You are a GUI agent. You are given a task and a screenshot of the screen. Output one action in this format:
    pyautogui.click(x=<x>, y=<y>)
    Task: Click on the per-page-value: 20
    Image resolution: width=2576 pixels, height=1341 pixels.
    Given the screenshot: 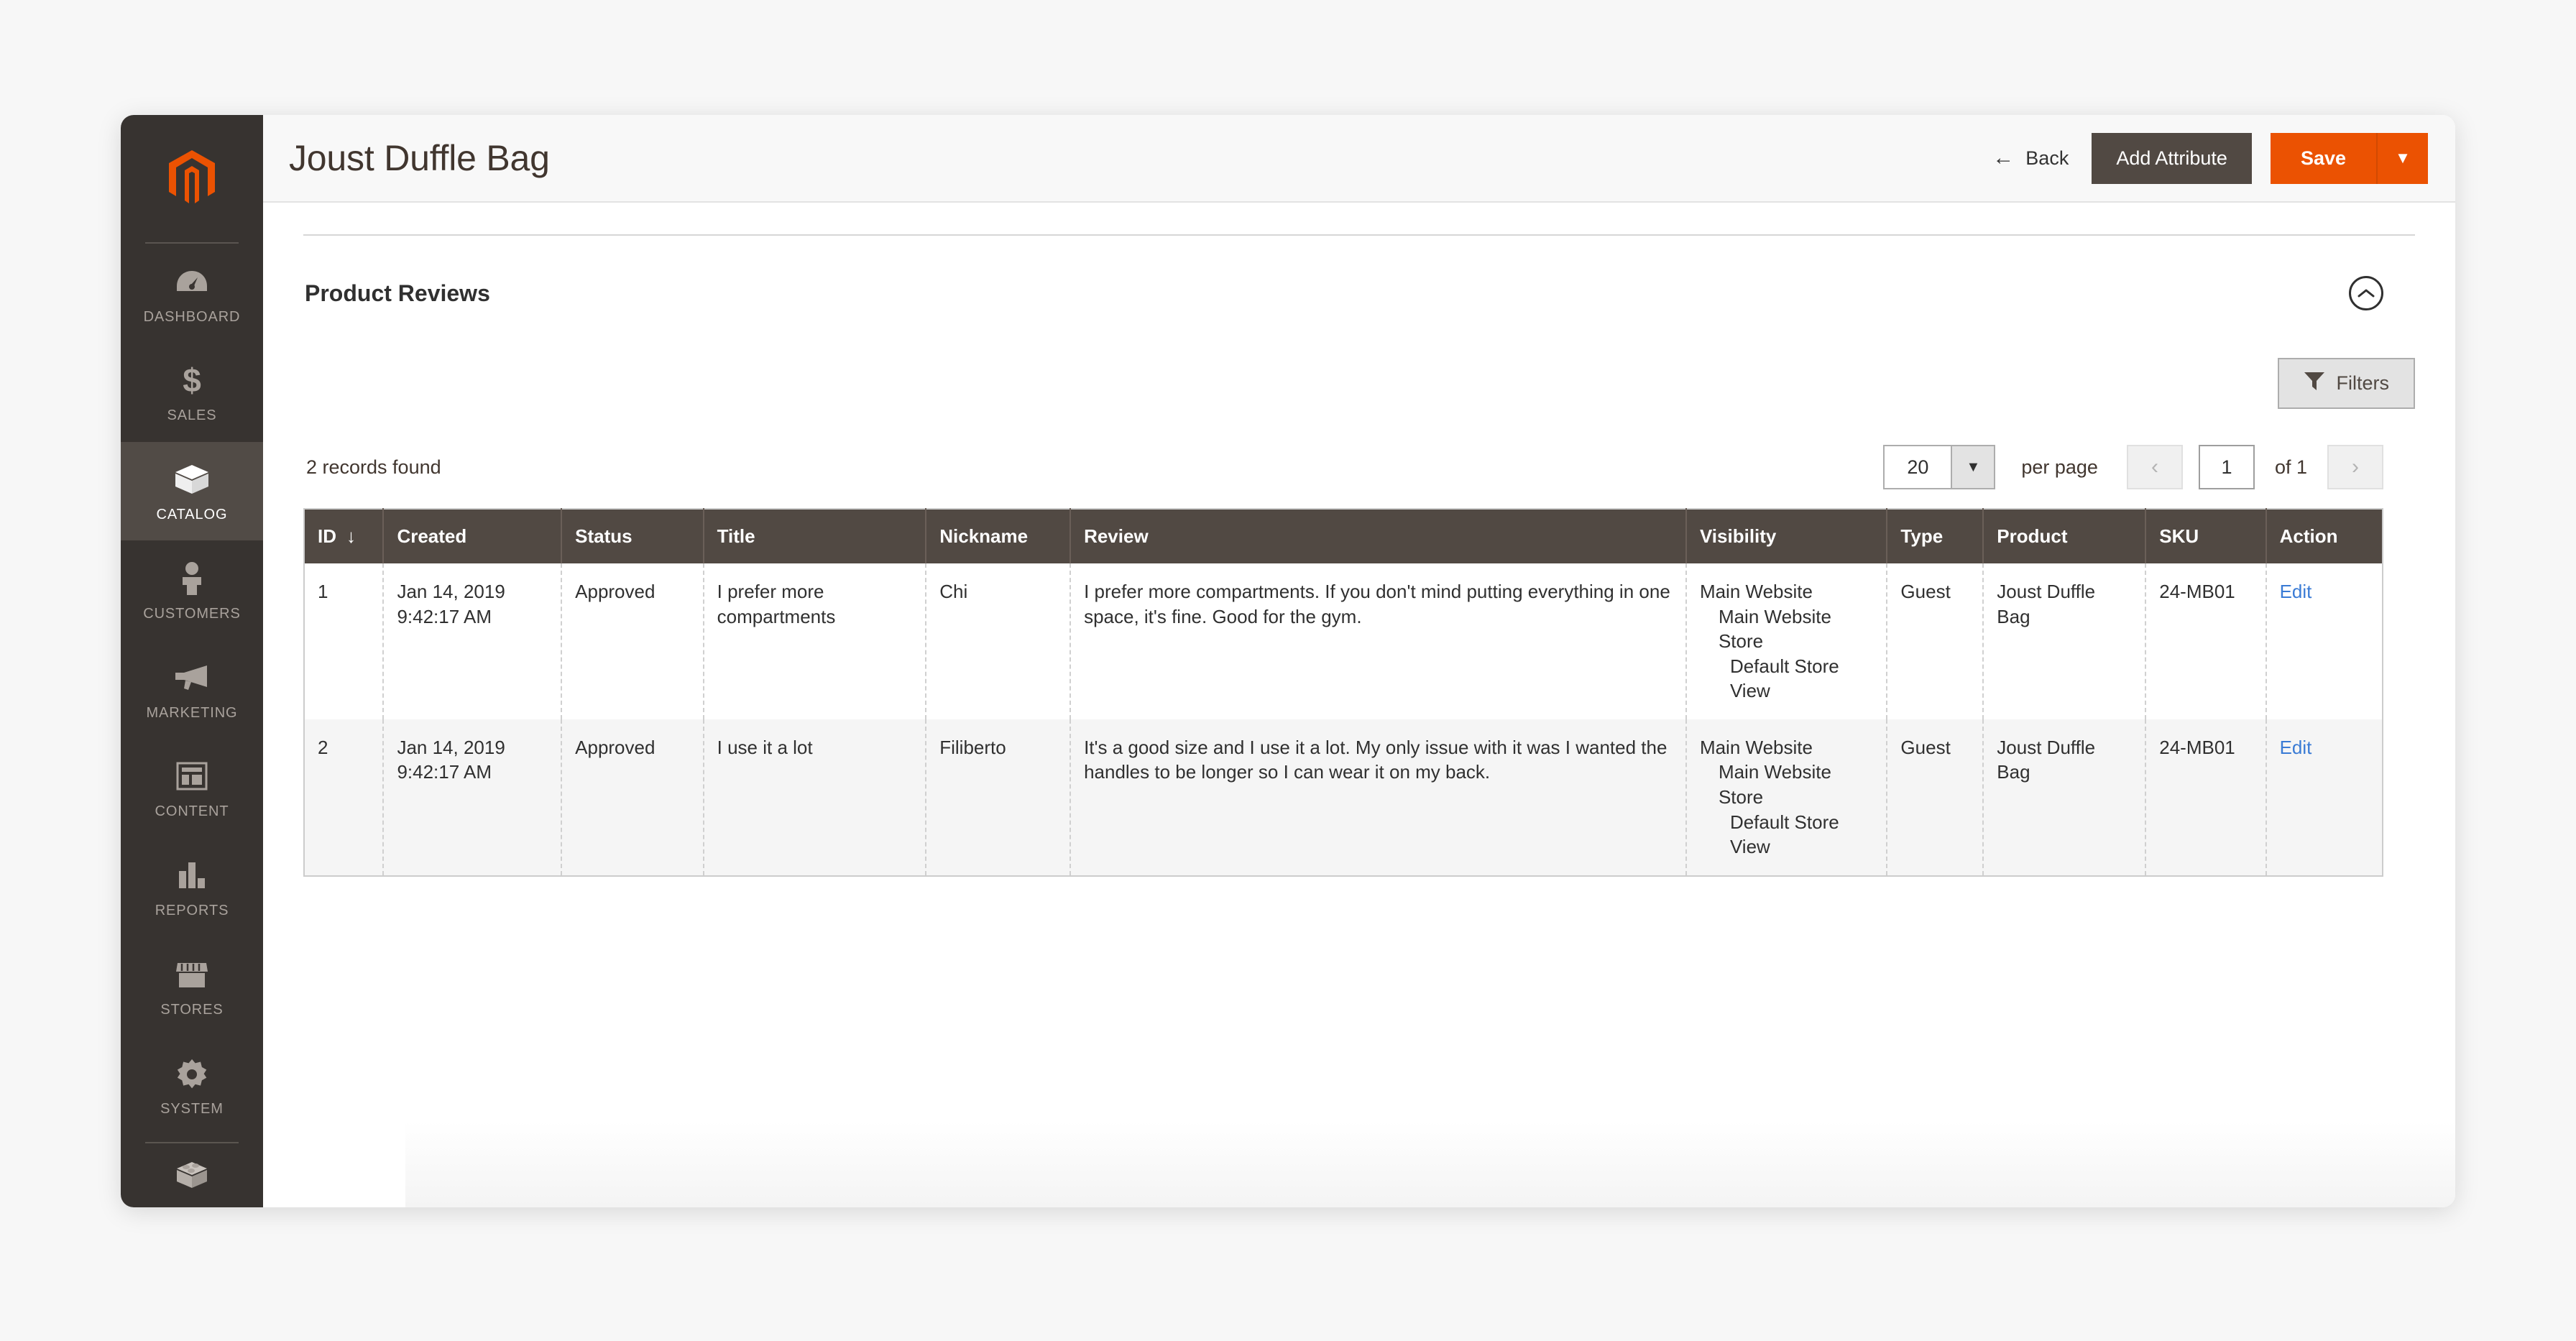 What is the action you would take?
    pyautogui.click(x=1918, y=467)
    